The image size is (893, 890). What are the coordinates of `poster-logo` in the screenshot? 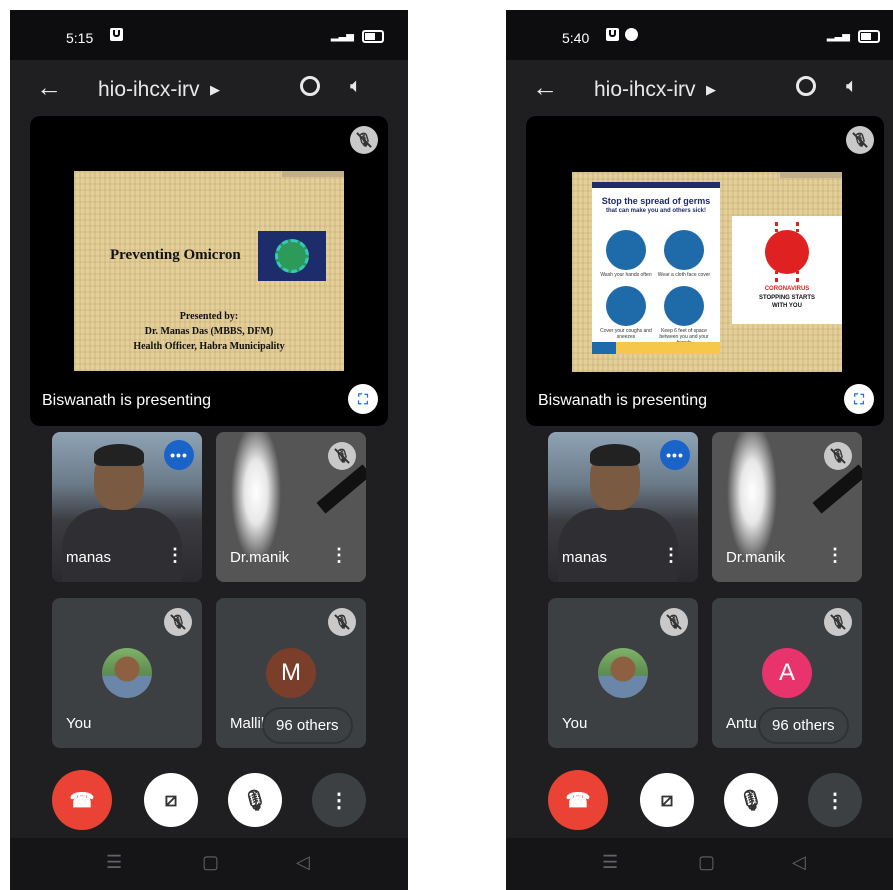 It's located at (604, 348).